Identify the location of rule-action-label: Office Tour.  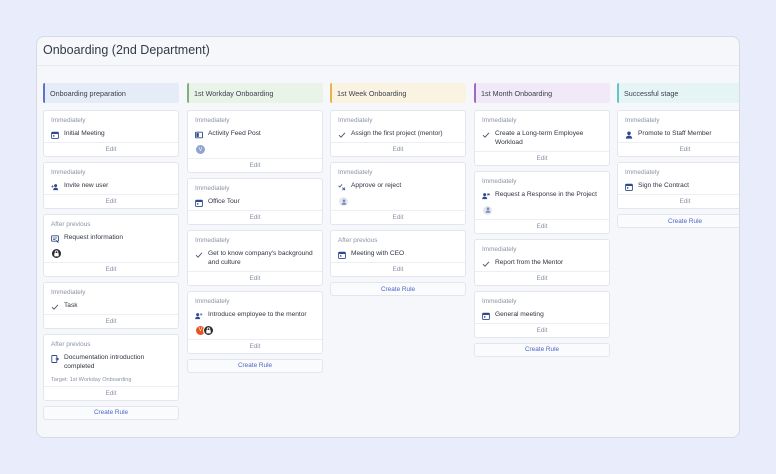
(224, 201).